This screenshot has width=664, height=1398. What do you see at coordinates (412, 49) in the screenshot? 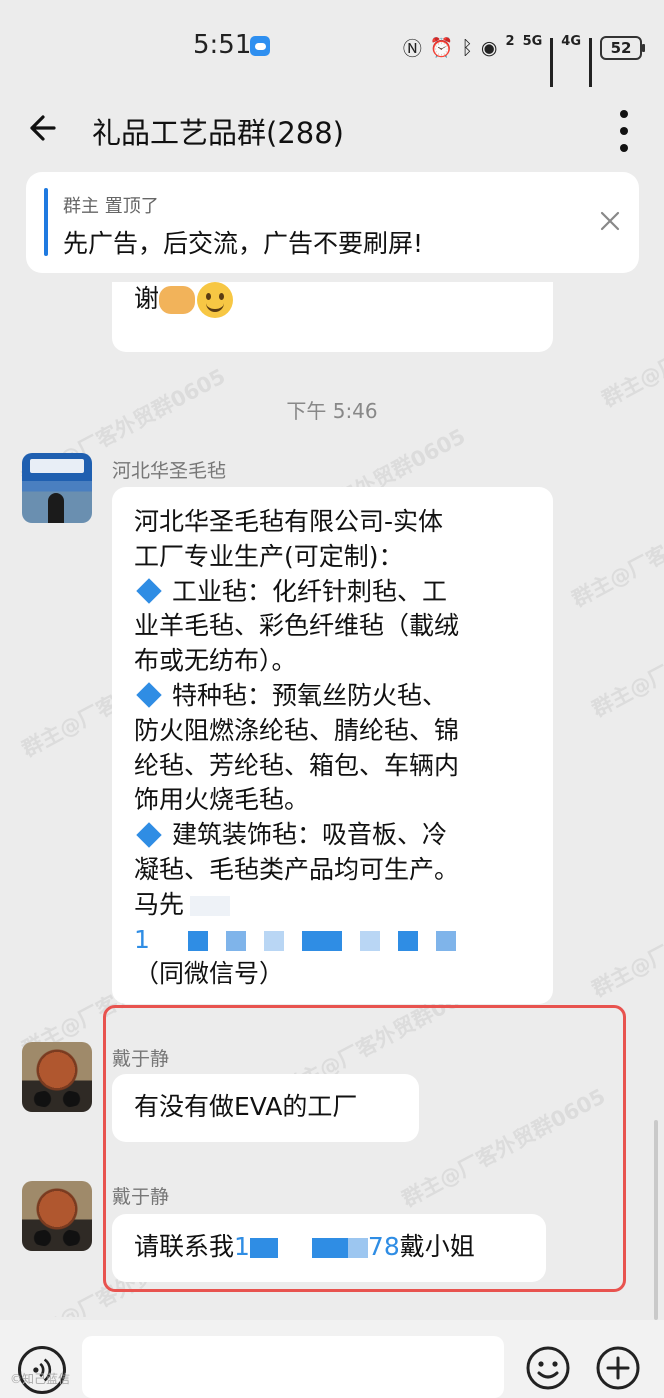
I see `nfc-icon: Ⓝ` at bounding box center [412, 49].